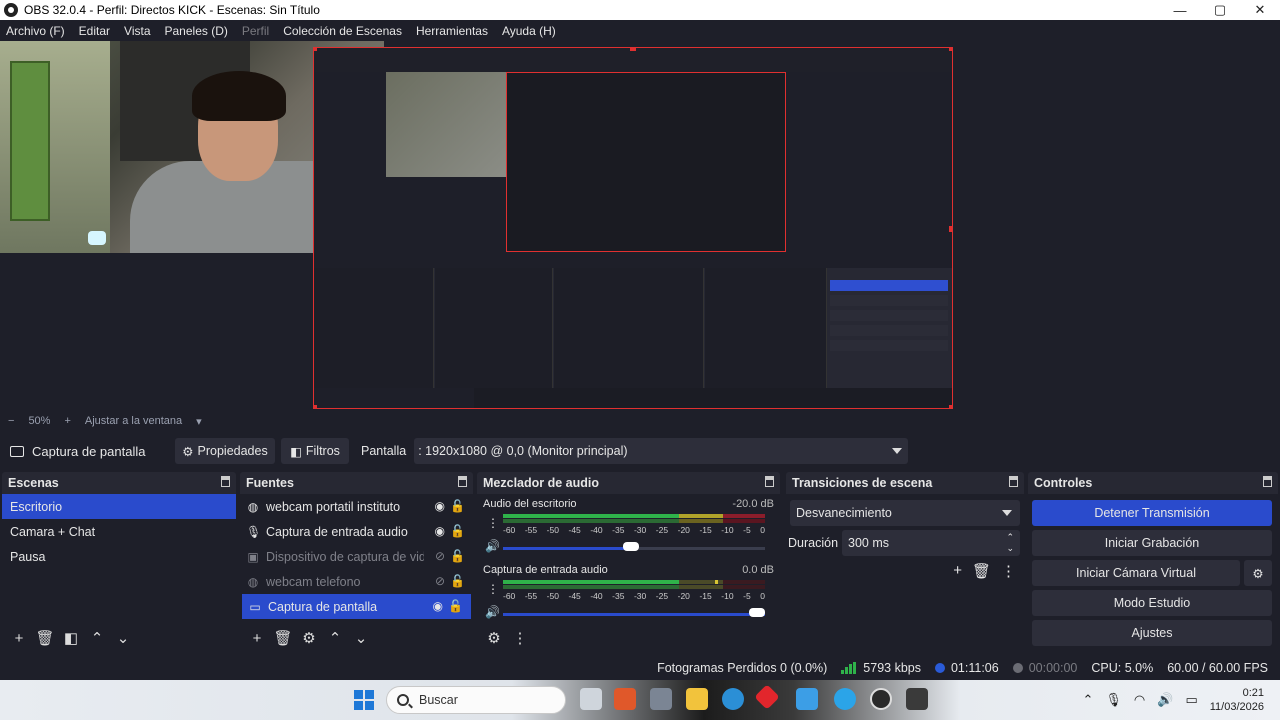 Image resolution: width=1280 pixels, height=720 pixels. Describe the element at coordinates (845, 699) in the screenshot. I see `skype-icon` at that location.